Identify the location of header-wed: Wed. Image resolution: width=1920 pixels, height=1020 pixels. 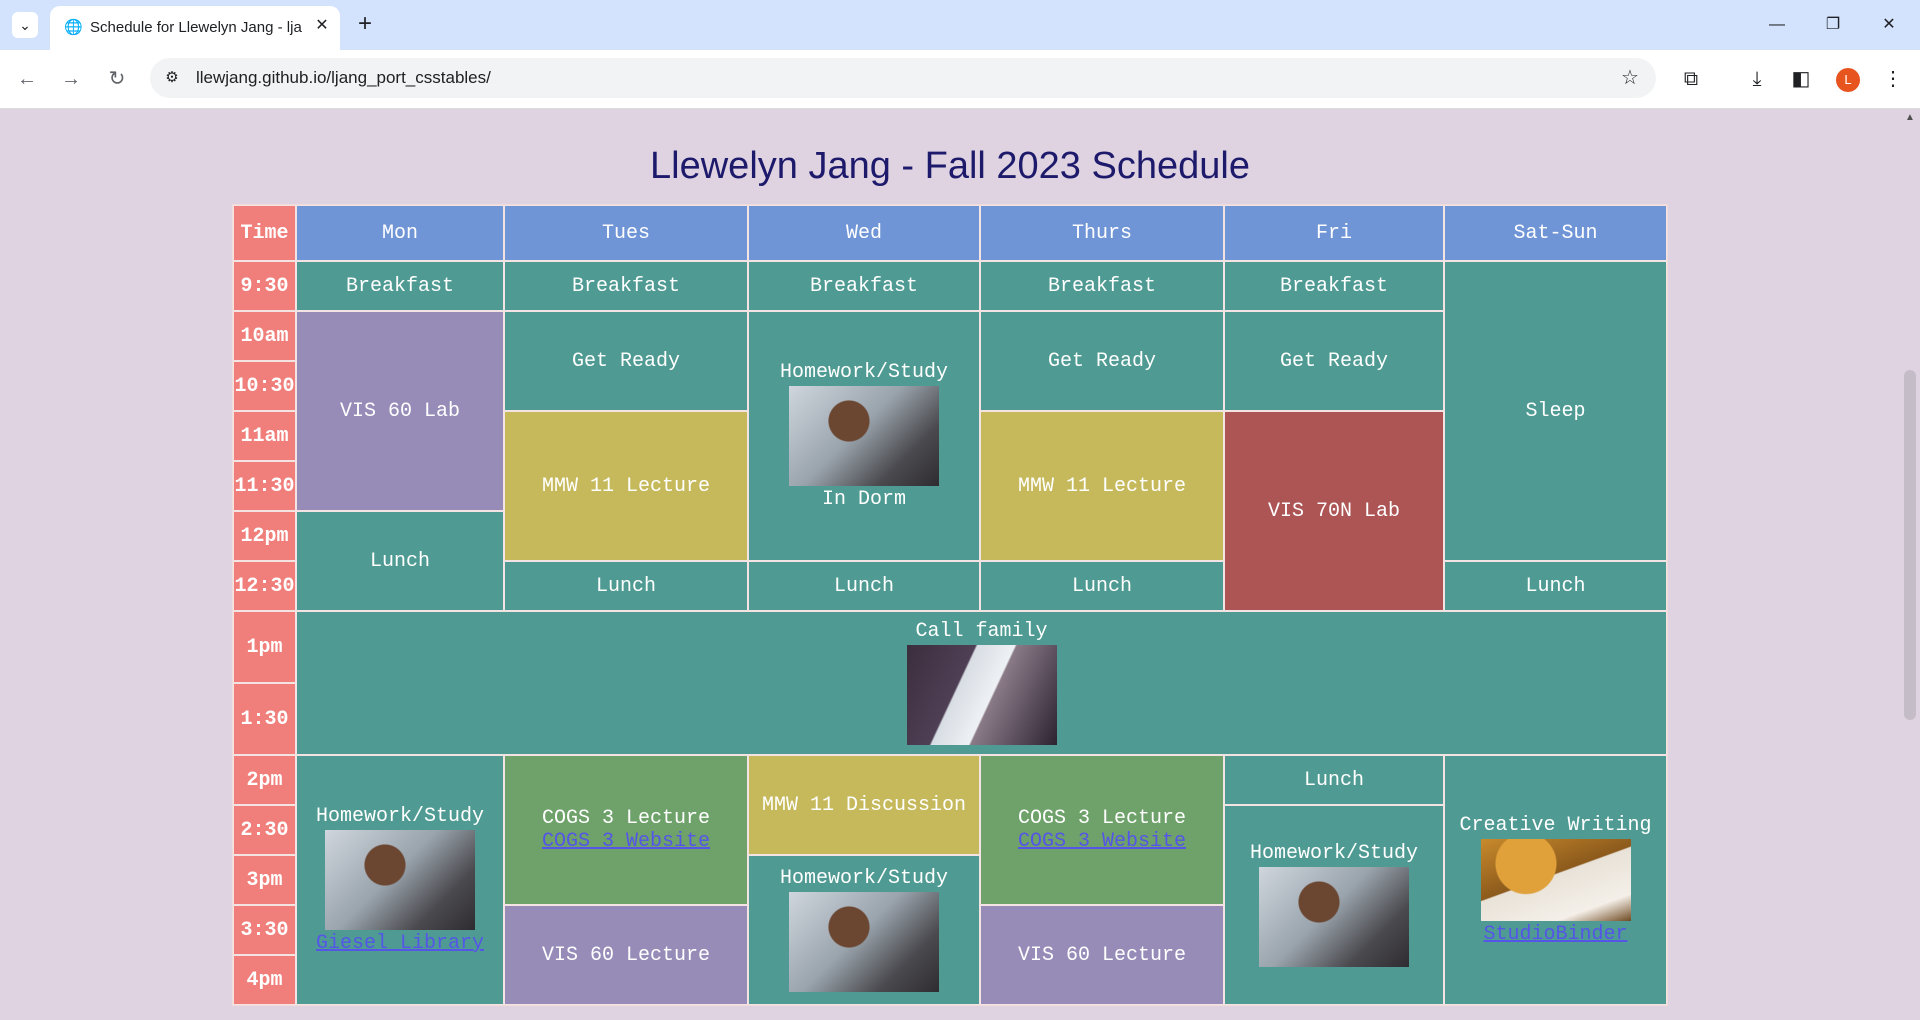
(864, 233).